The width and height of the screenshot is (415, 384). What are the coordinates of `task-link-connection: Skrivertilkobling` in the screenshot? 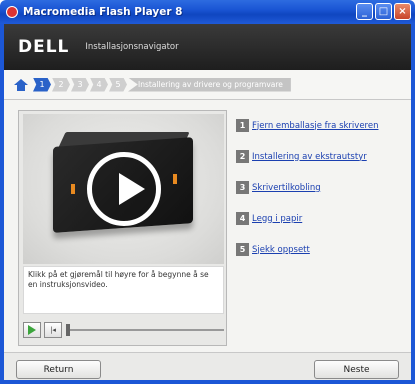 It's located at (286, 188).